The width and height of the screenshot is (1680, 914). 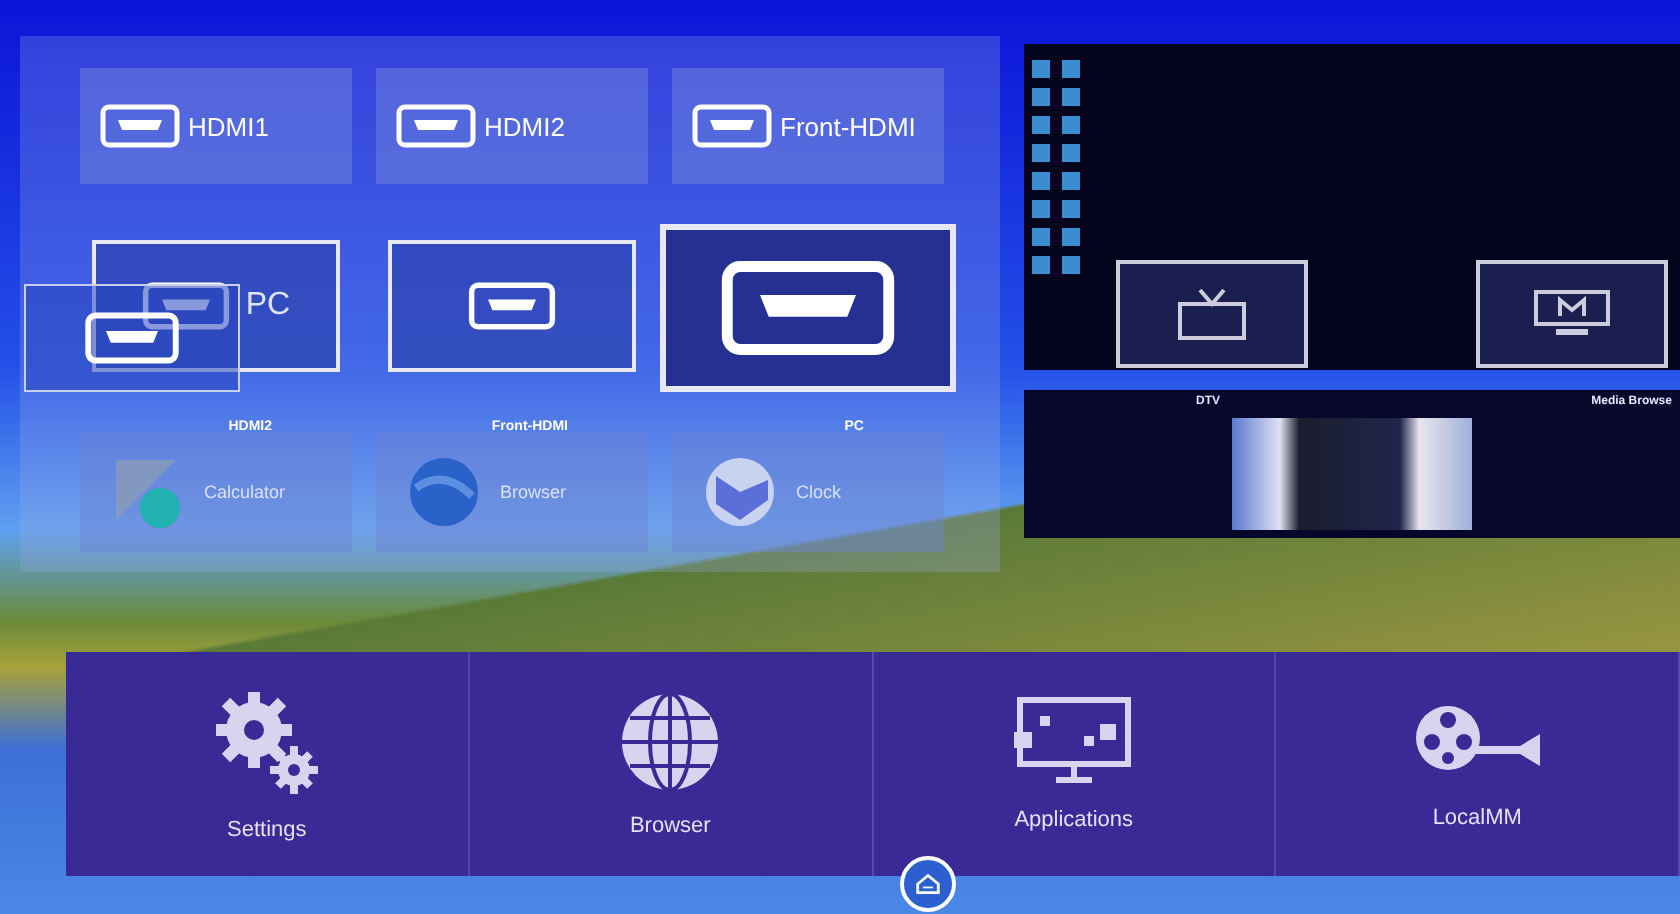 I want to click on home-button, so click(x=928, y=884).